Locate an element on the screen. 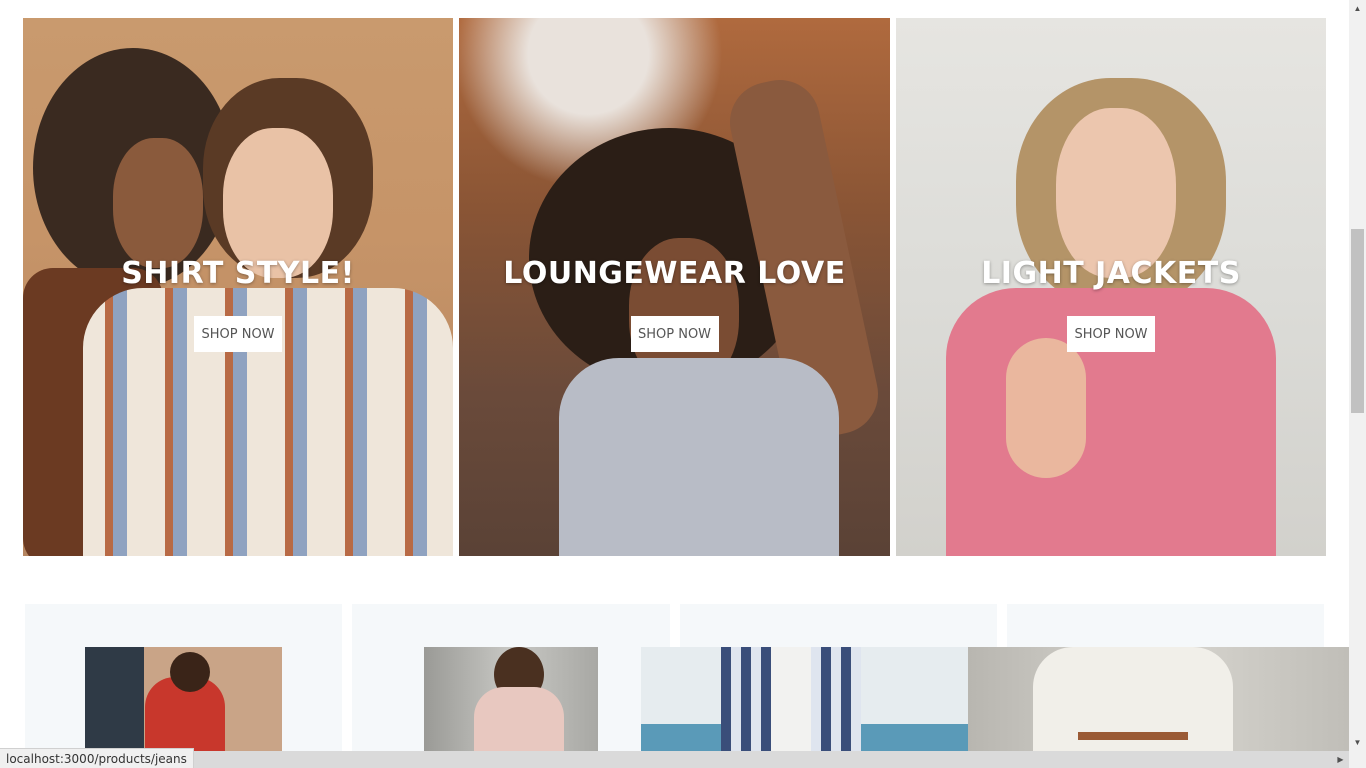 This screenshot has height=768, width=1366. category-title: LOUNGEWEAR LOVE is located at coordinates (674, 273).